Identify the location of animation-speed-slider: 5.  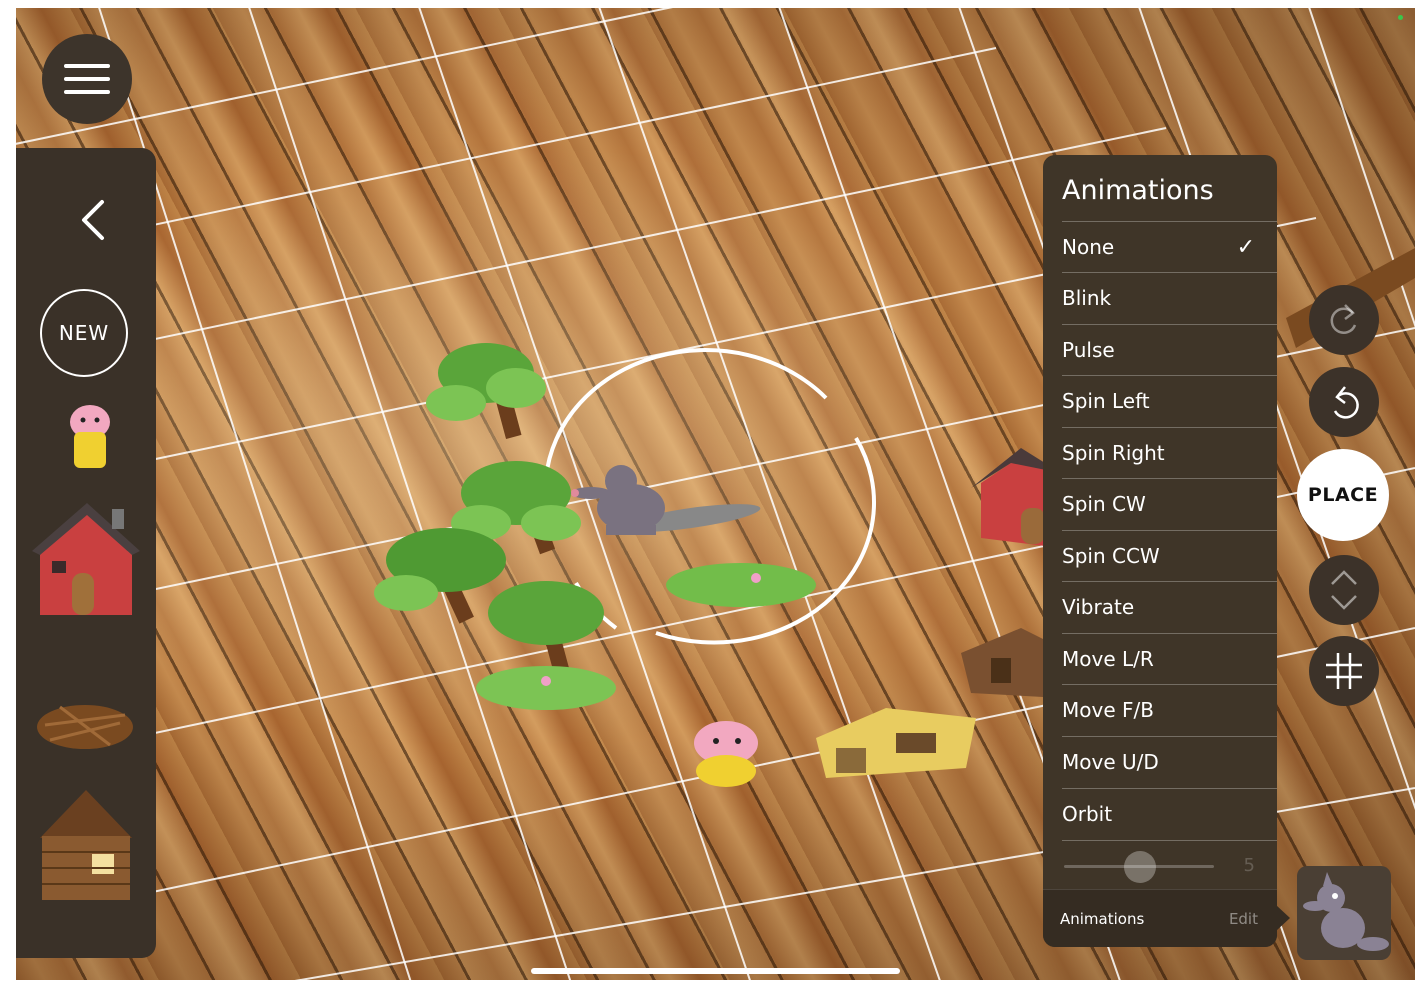
(1169, 865).